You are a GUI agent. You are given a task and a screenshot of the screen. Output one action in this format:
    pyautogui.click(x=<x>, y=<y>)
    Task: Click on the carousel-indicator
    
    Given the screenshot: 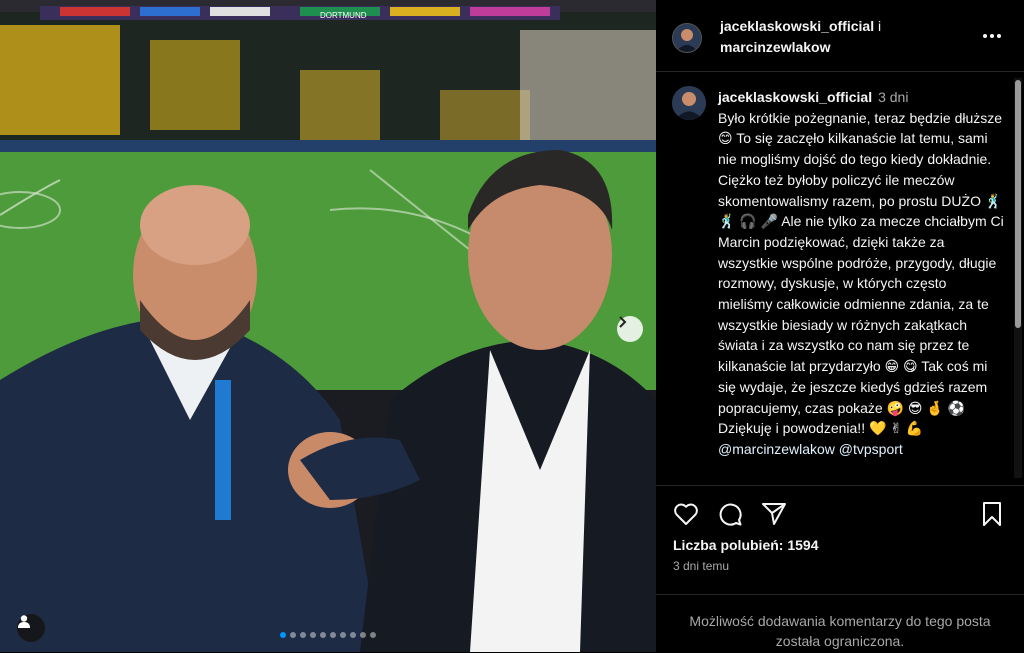 What is the action you would take?
    pyautogui.click(x=328, y=635)
    